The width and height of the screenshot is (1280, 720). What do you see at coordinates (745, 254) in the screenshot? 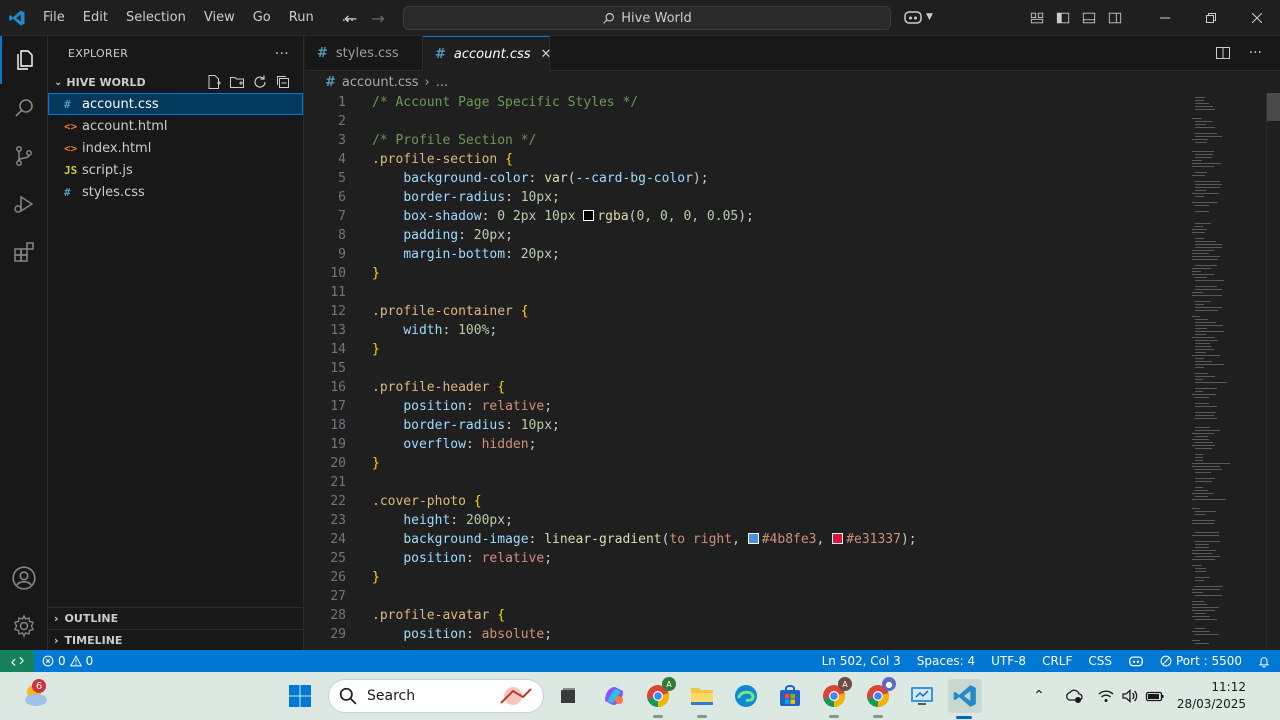
I see `code-line: 9 margin-bottom: 20px;` at bounding box center [745, 254].